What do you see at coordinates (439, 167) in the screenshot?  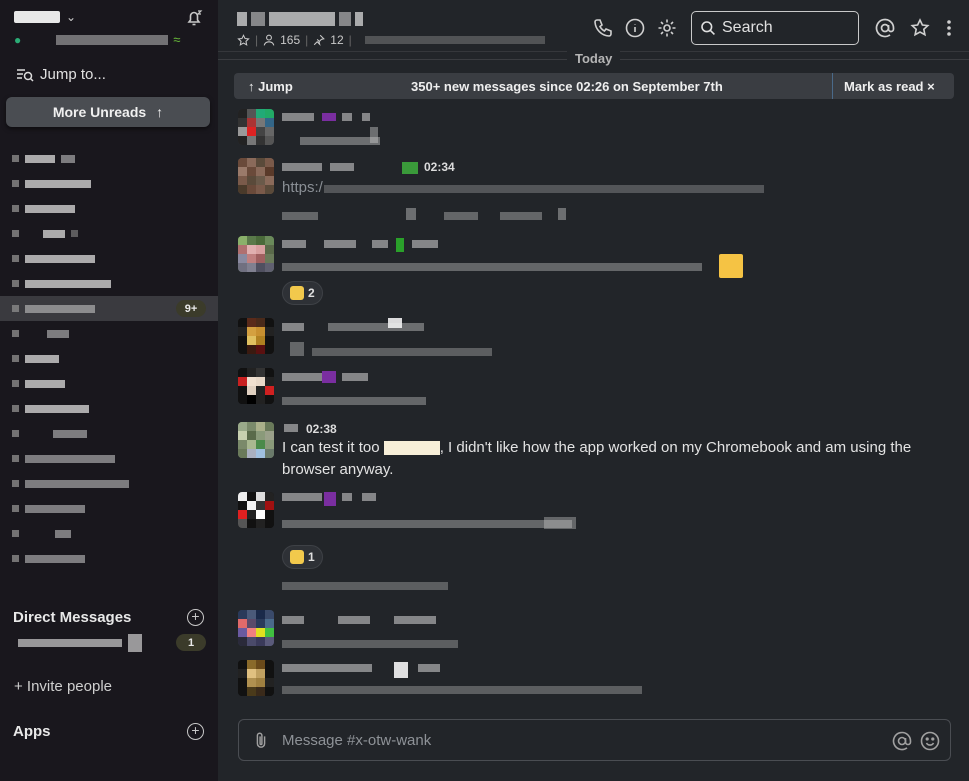 I see `timestamp: 02:34` at bounding box center [439, 167].